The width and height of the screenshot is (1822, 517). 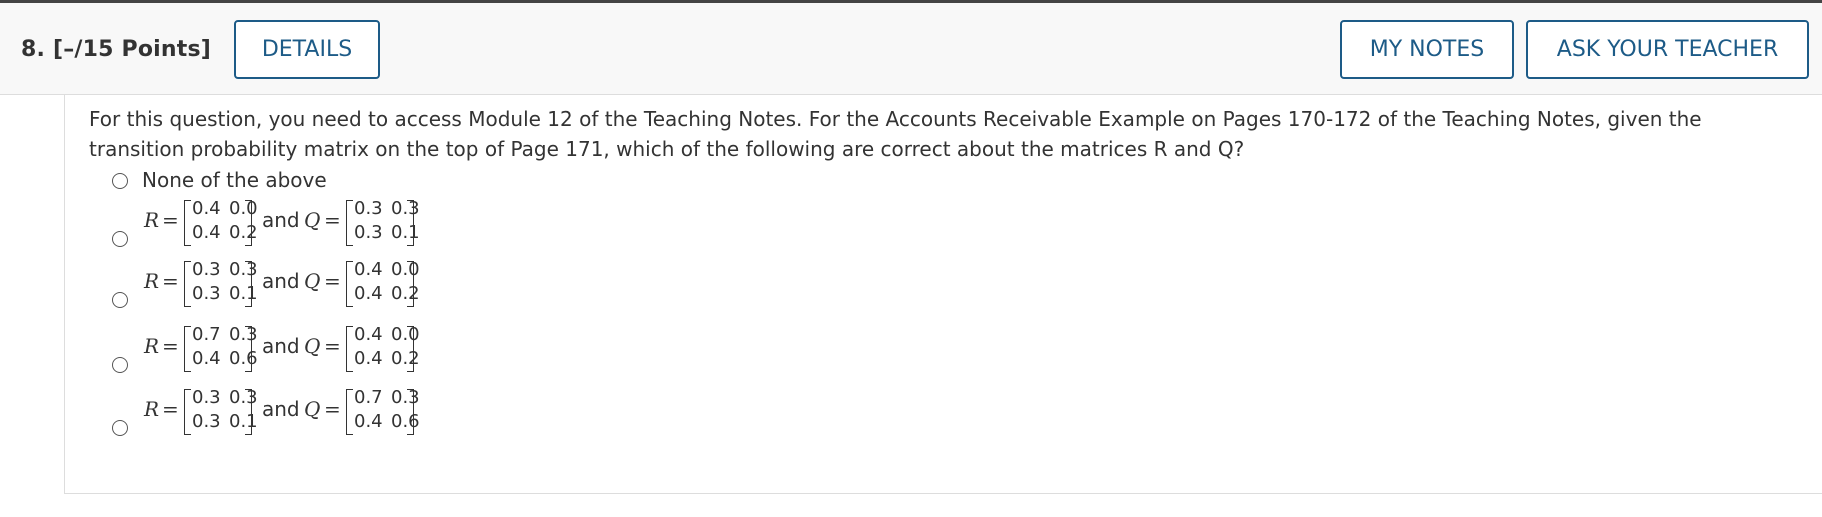 I want to click on question-number-label: 8., so click(x=33, y=49).